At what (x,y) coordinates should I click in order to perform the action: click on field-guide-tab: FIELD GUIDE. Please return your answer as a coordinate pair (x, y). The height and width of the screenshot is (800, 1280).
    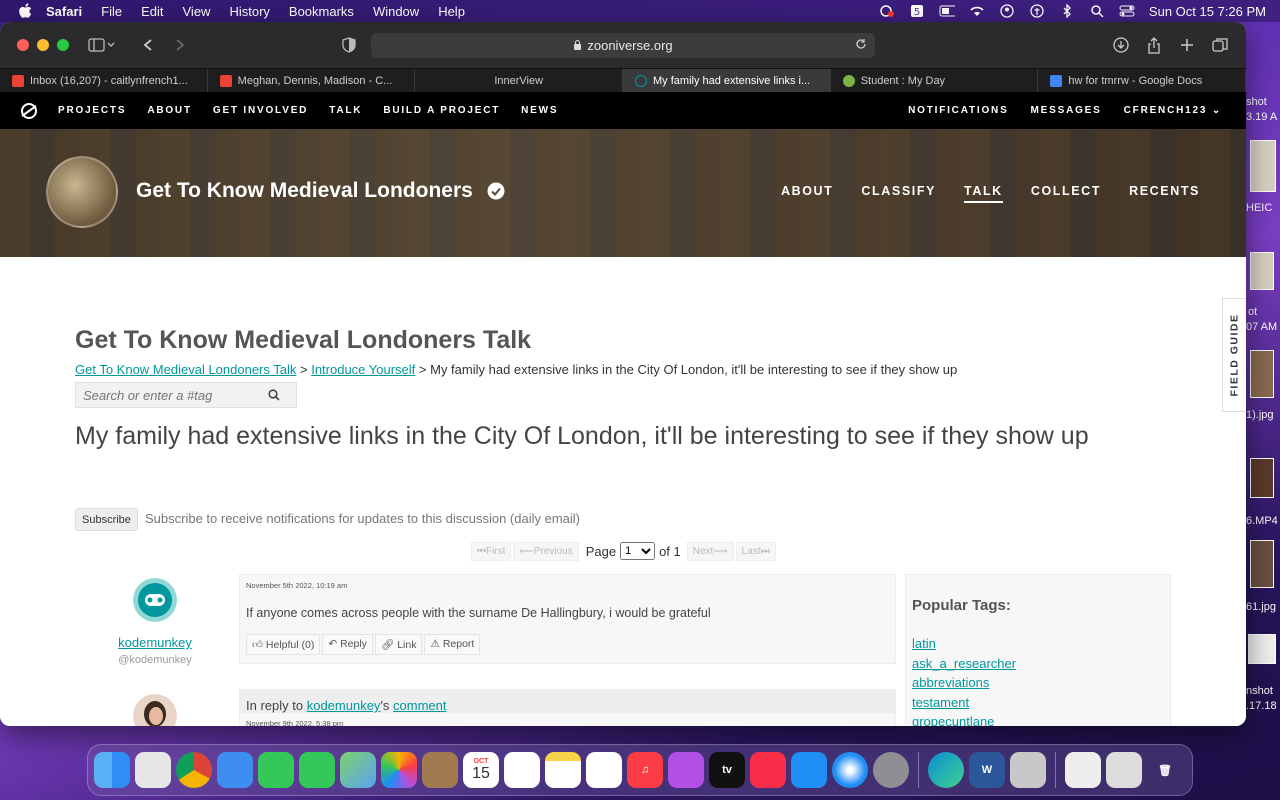
    Looking at the image, I should click on (1234, 355).